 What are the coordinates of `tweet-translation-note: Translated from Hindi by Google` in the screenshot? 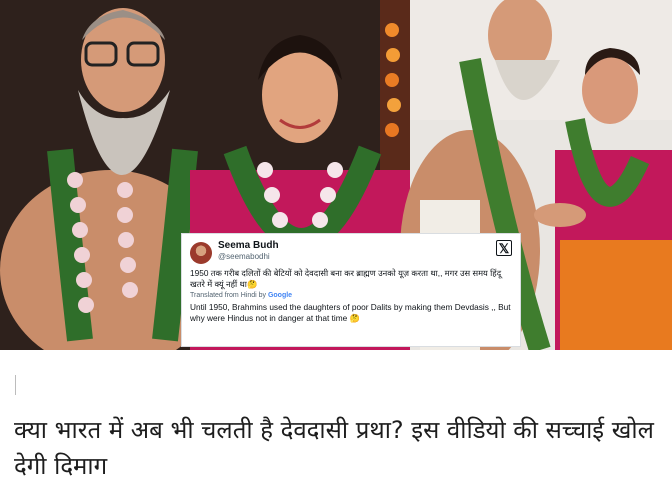 It's located at (351, 295).